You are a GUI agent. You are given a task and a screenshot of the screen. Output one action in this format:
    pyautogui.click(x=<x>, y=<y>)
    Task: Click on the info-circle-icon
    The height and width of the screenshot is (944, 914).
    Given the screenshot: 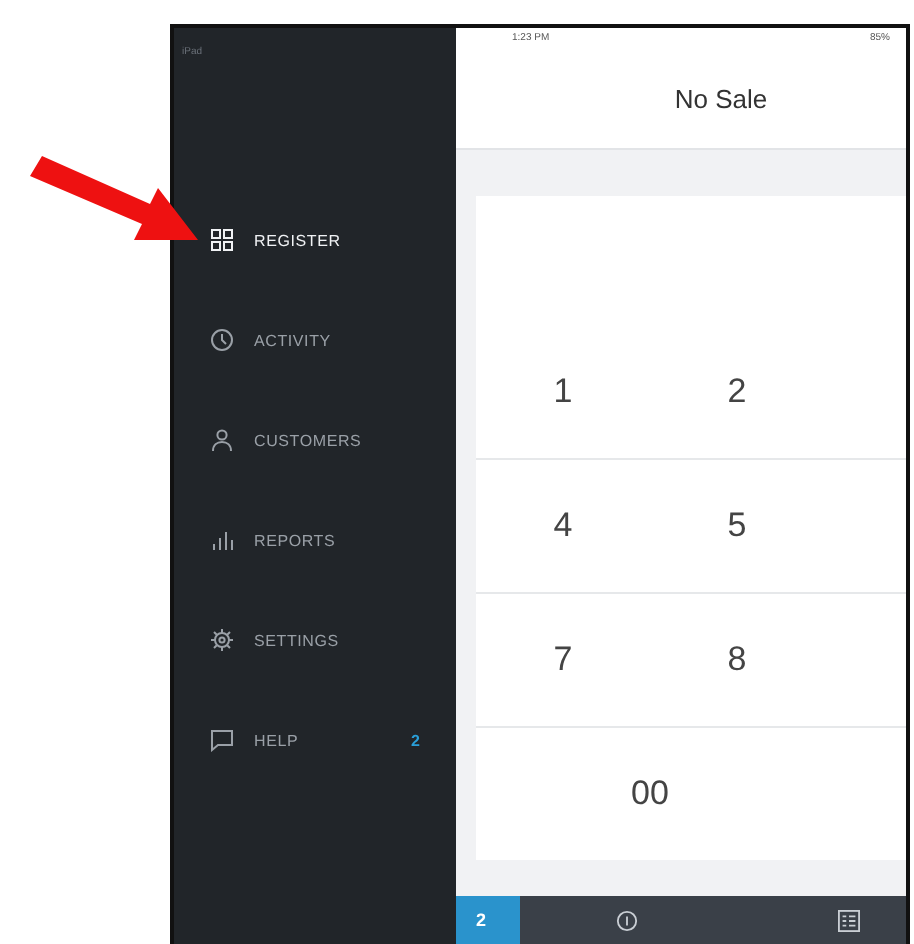 What is the action you would take?
    pyautogui.click(x=627, y=920)
    